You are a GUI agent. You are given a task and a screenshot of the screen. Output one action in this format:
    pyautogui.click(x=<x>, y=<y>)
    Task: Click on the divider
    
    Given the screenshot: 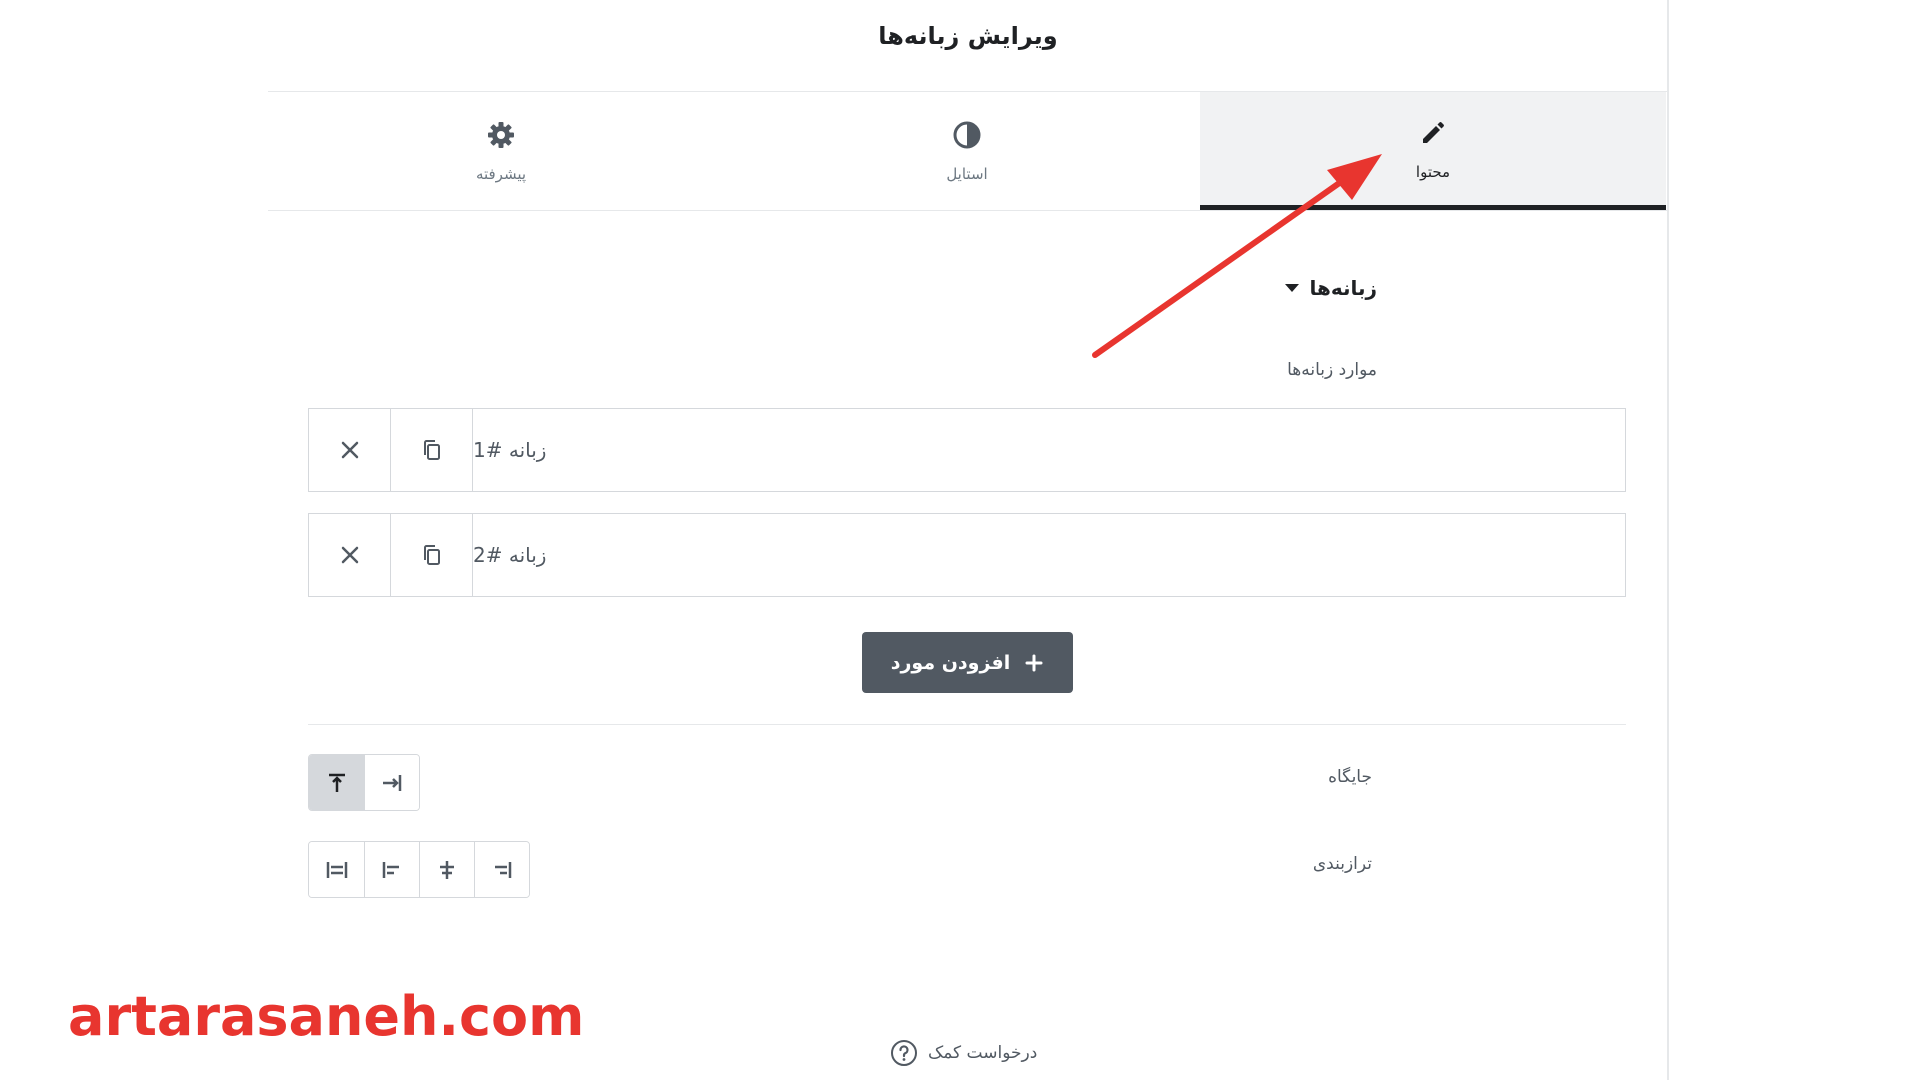 What is the action you would take?
    pyautogui.click(x=967, y=724)
    